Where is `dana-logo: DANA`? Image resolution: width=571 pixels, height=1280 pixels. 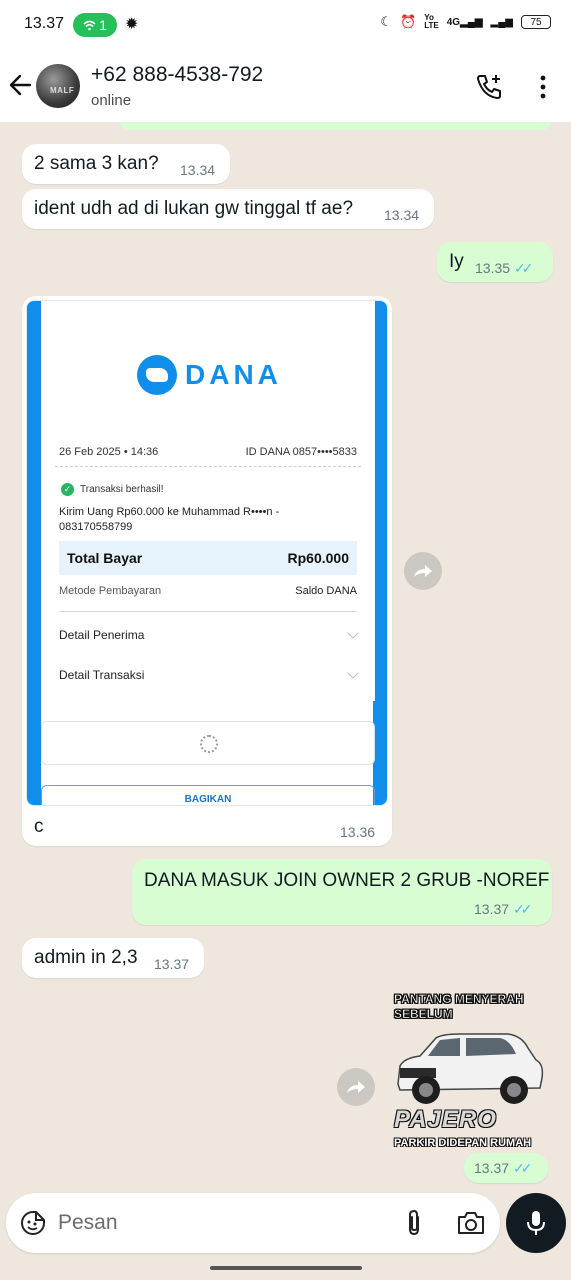
dana-logo: DANA is located at coordinates (209, 375).